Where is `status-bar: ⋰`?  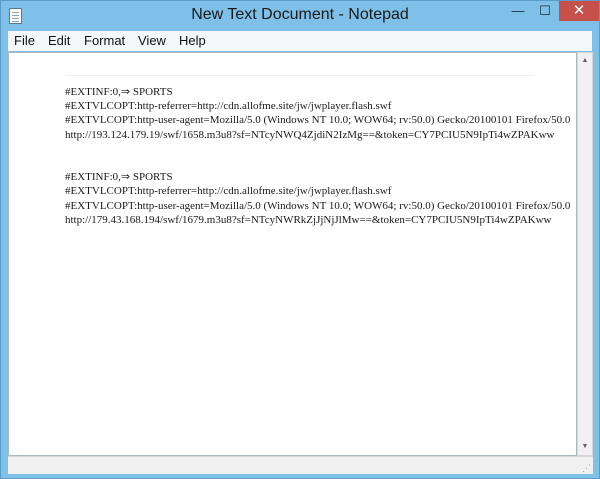
status-bar: ⋰ is located at coordinates (300, 465).